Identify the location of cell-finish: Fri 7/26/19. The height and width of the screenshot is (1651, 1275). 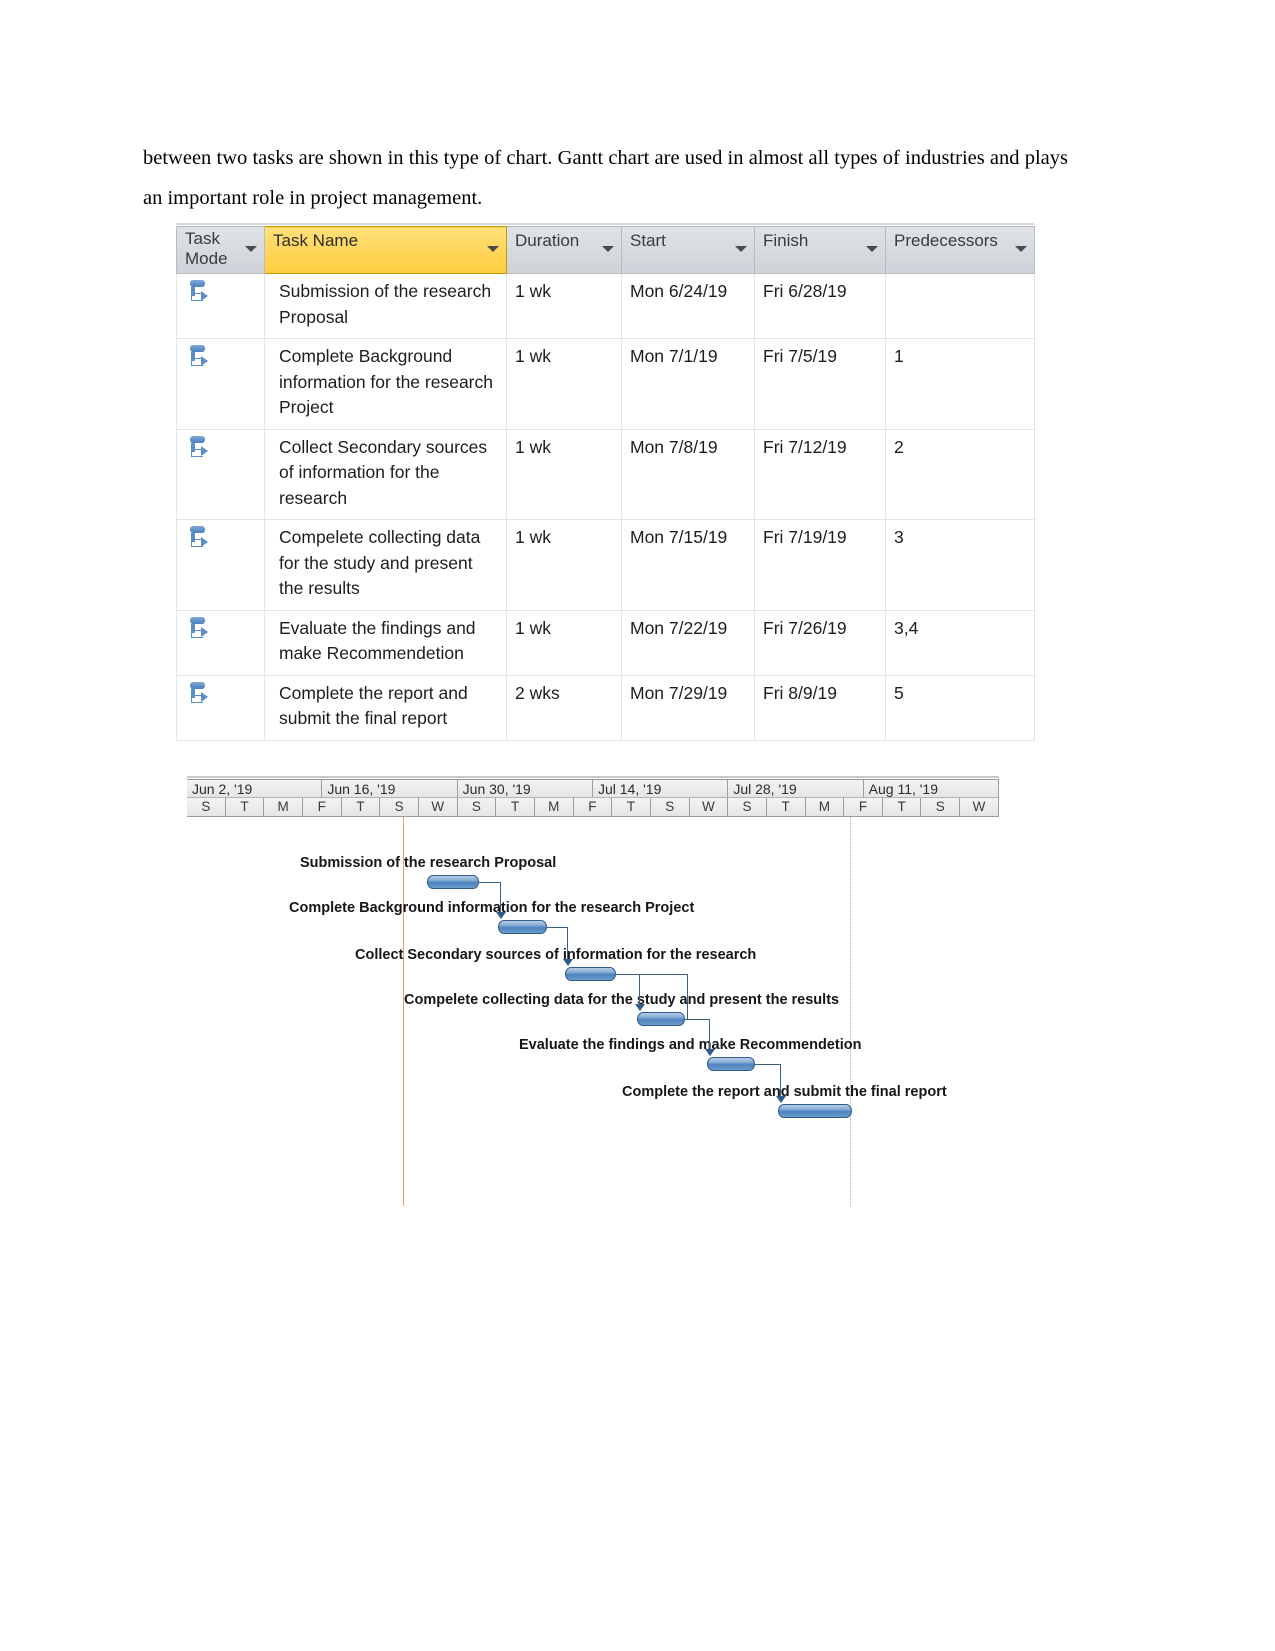
(820, 642).